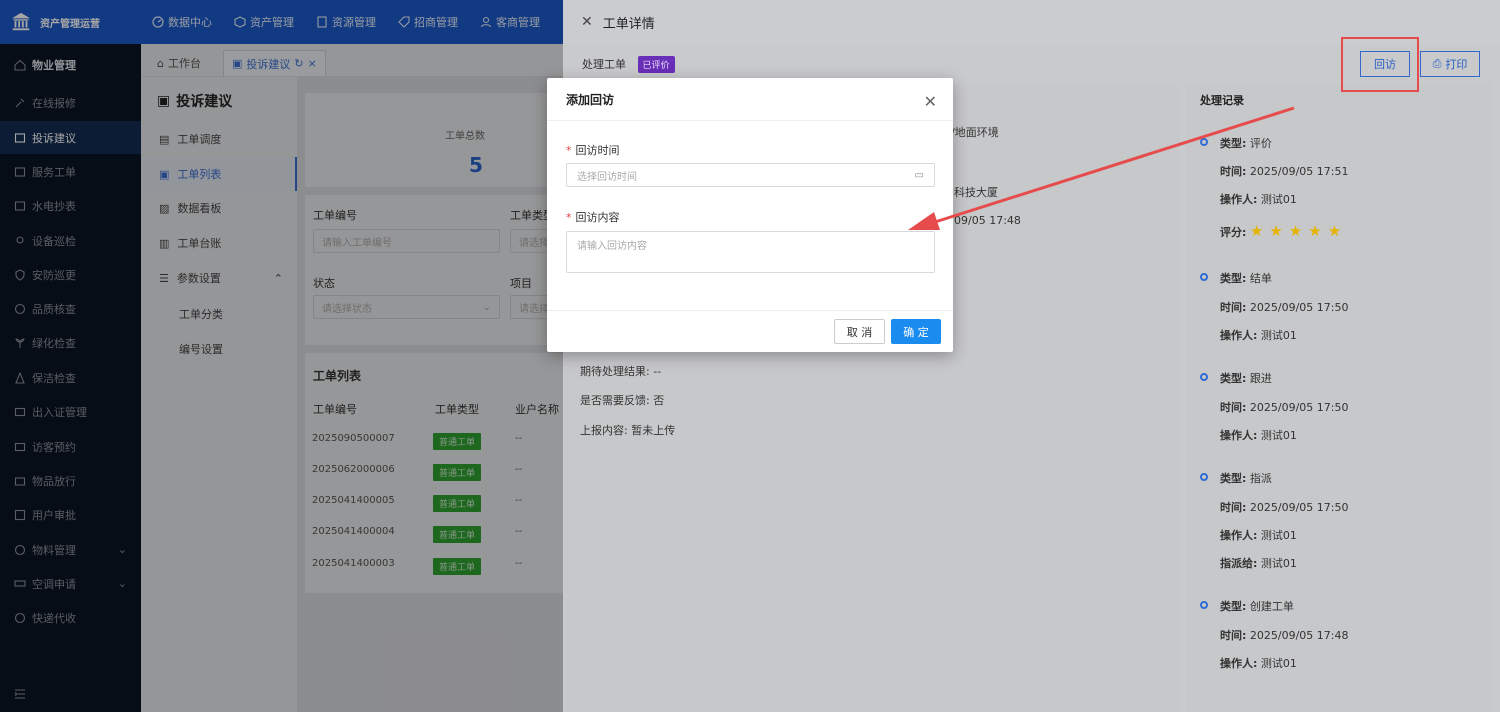 Image resolution: width=1500 pixels, height=712 pixels. I want to click on revisit-time-input: 选择回访时间 ▭, so click(750, 175).